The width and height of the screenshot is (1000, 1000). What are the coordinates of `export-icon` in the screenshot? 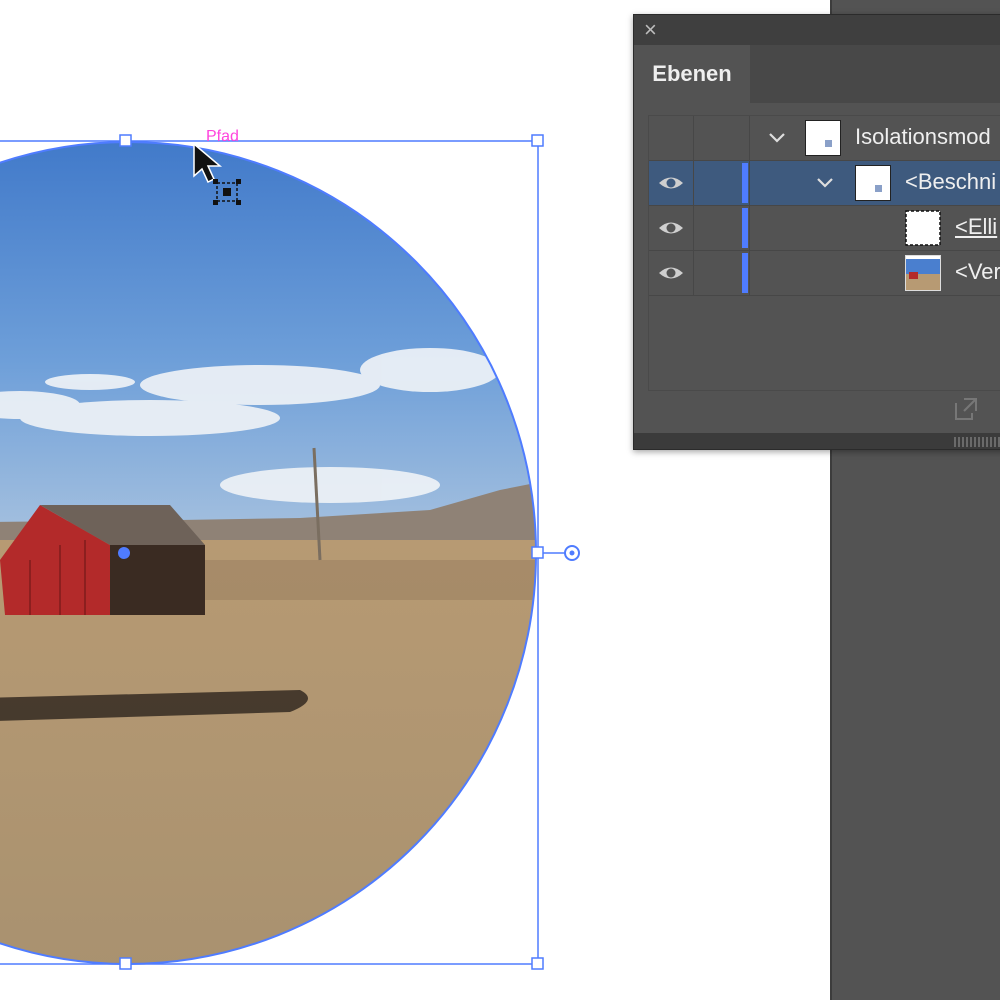 It's located at (966, 409).